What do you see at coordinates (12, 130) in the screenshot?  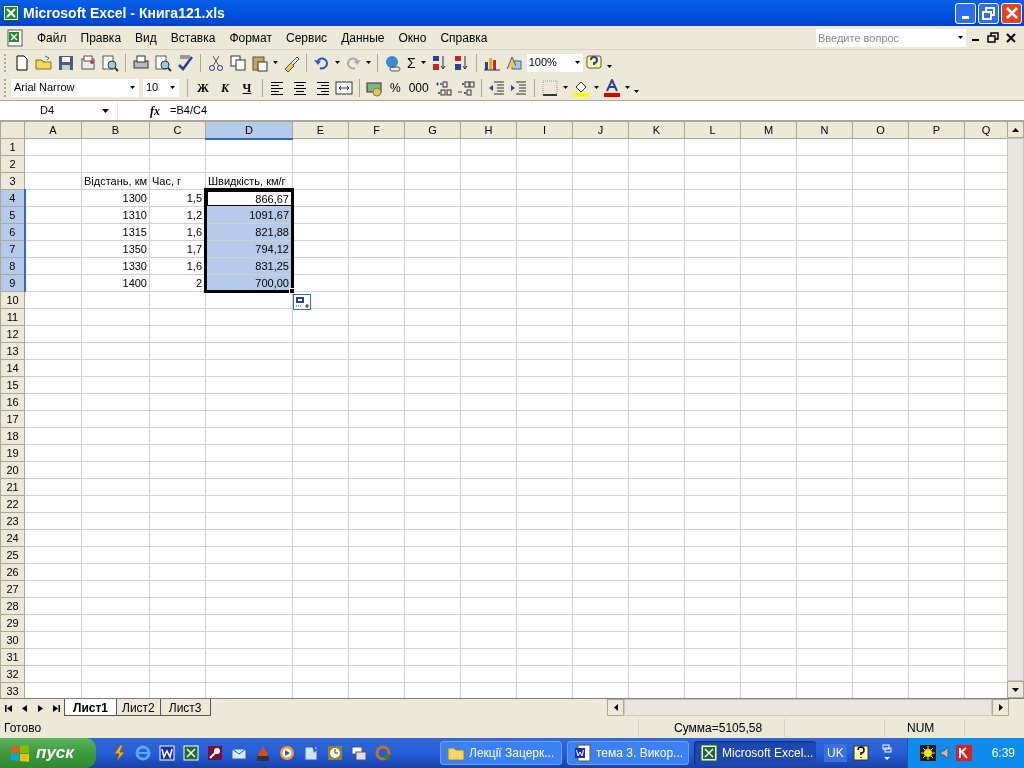 I see `select-all-corner` at bounding box center [12, 130].